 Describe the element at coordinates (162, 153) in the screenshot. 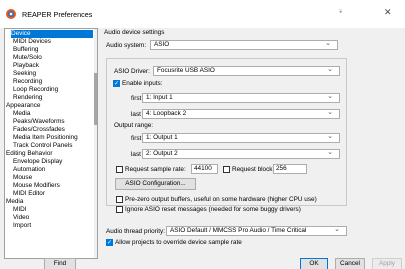

I see `output-last-value: 2: Output 2` at that location.